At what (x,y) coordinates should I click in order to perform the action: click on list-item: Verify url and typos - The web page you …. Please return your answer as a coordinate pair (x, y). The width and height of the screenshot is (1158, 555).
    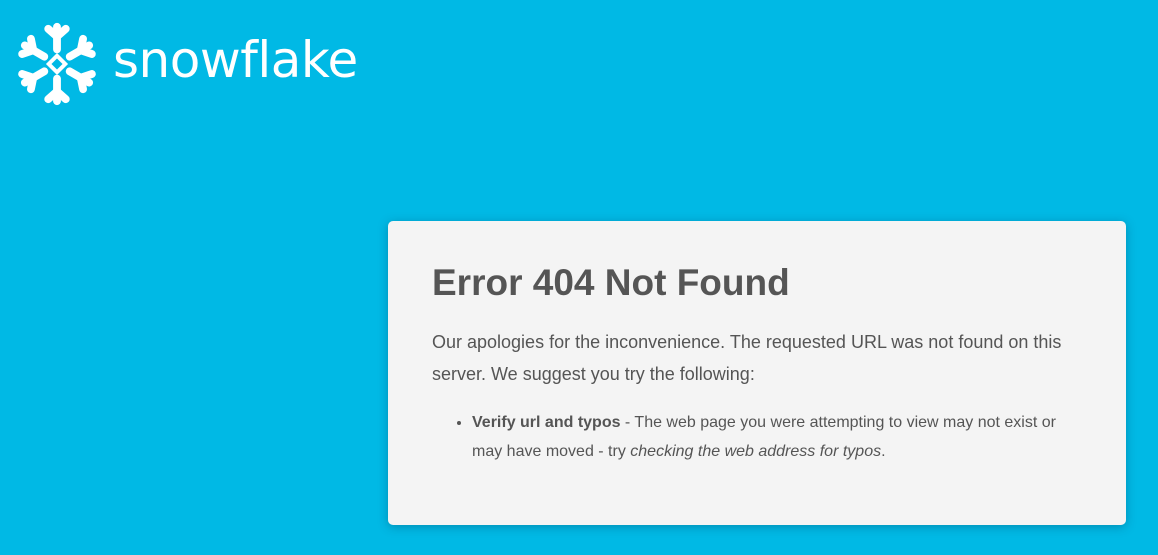
    Looking at the image, I should click on (777, 437).